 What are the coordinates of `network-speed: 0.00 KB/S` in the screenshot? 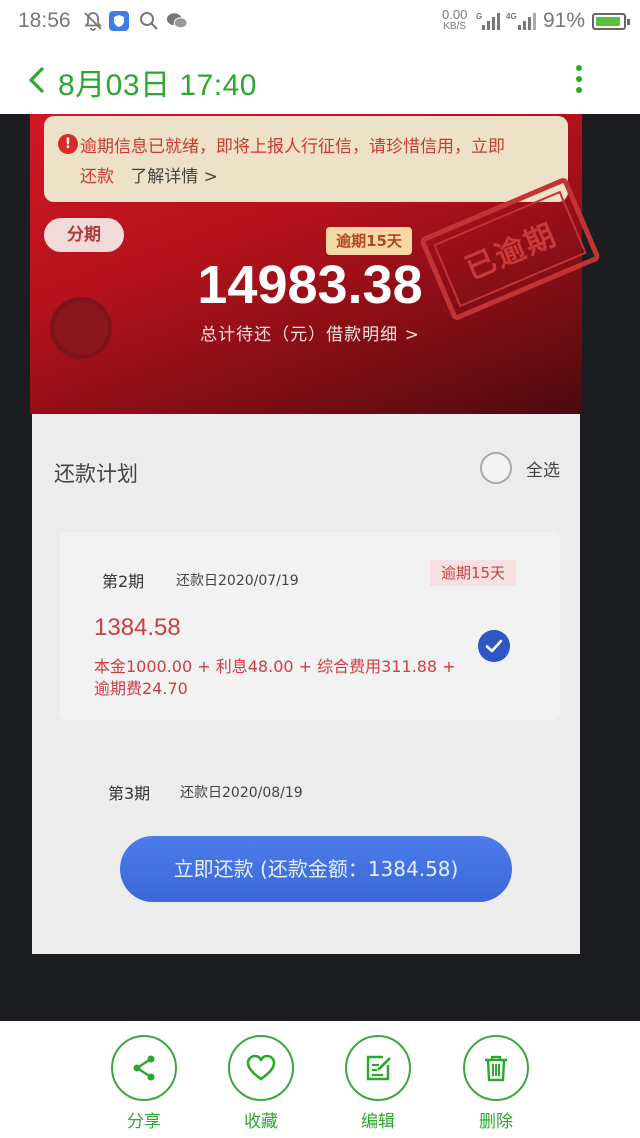 It's located at (454, 20).